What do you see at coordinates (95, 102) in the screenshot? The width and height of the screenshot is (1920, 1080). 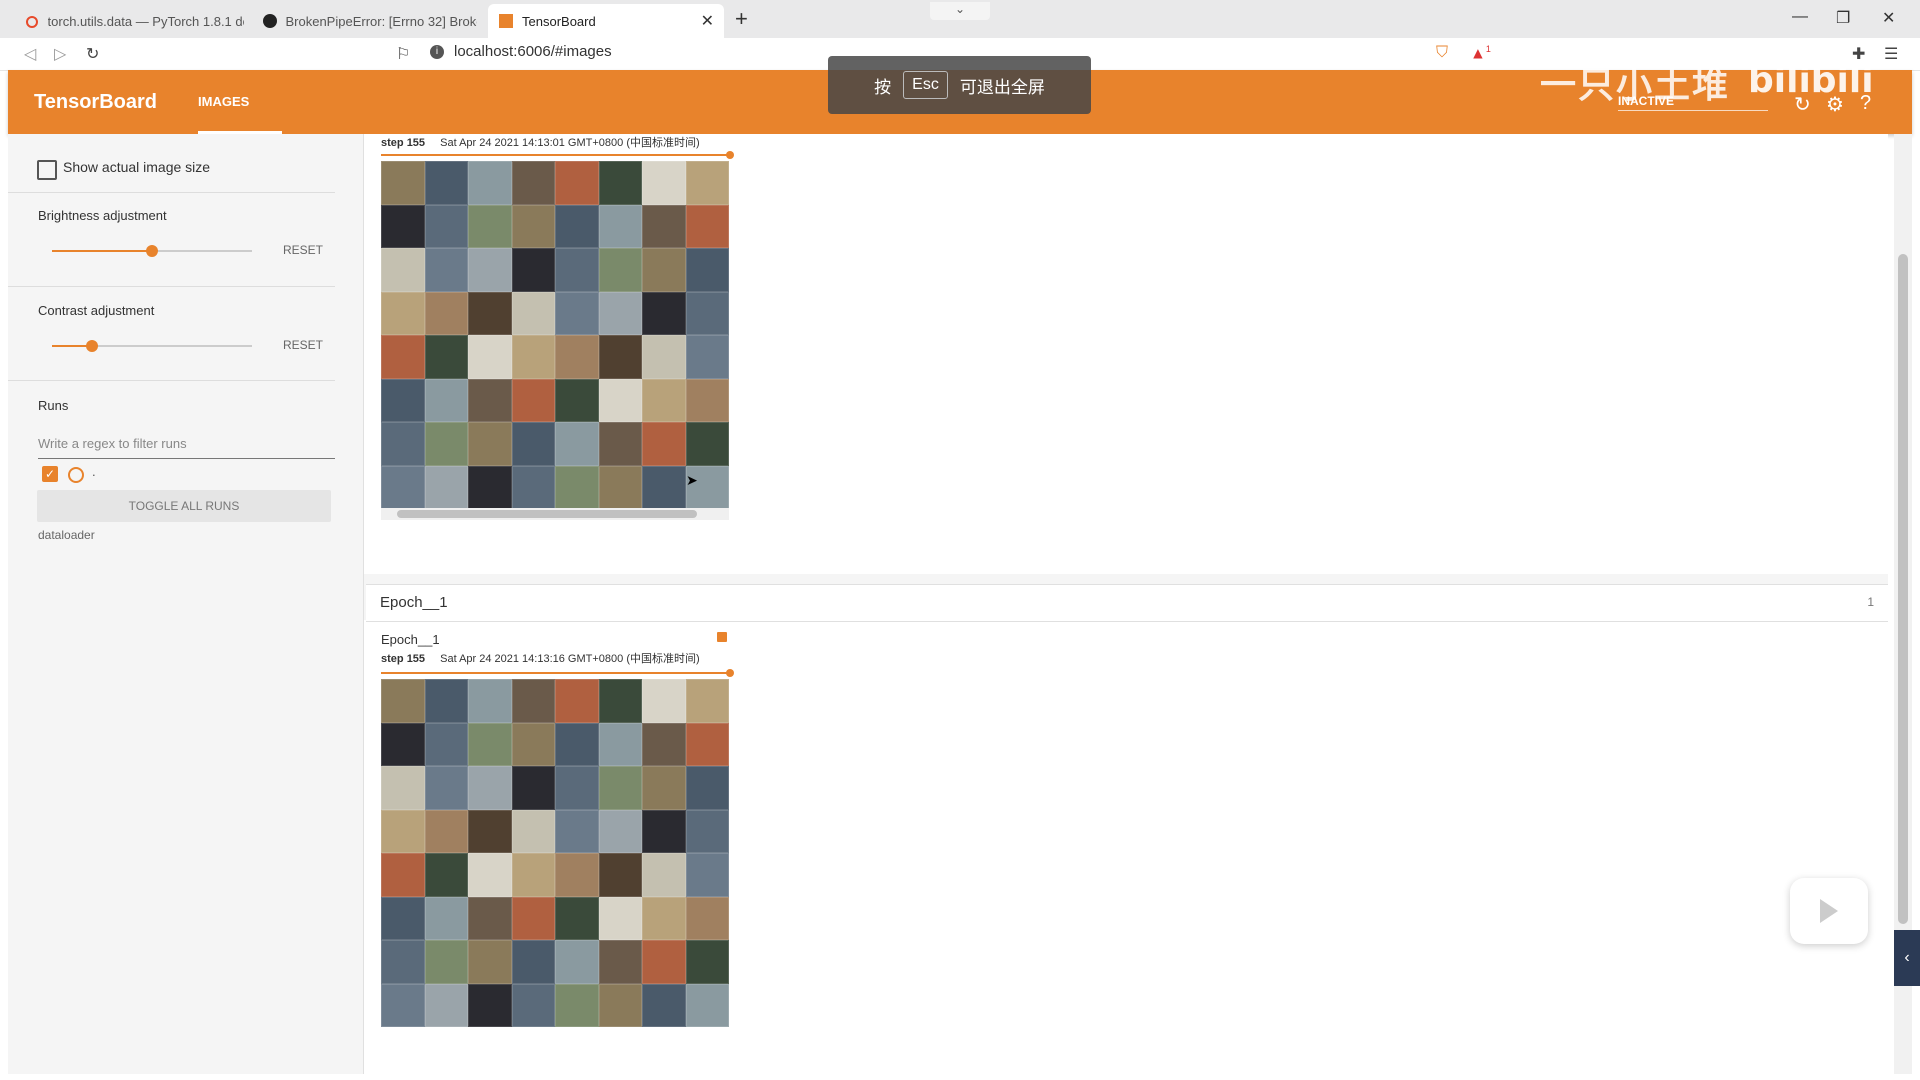 I see `app-title: TensorBoard` at bounding box center [95, 102].